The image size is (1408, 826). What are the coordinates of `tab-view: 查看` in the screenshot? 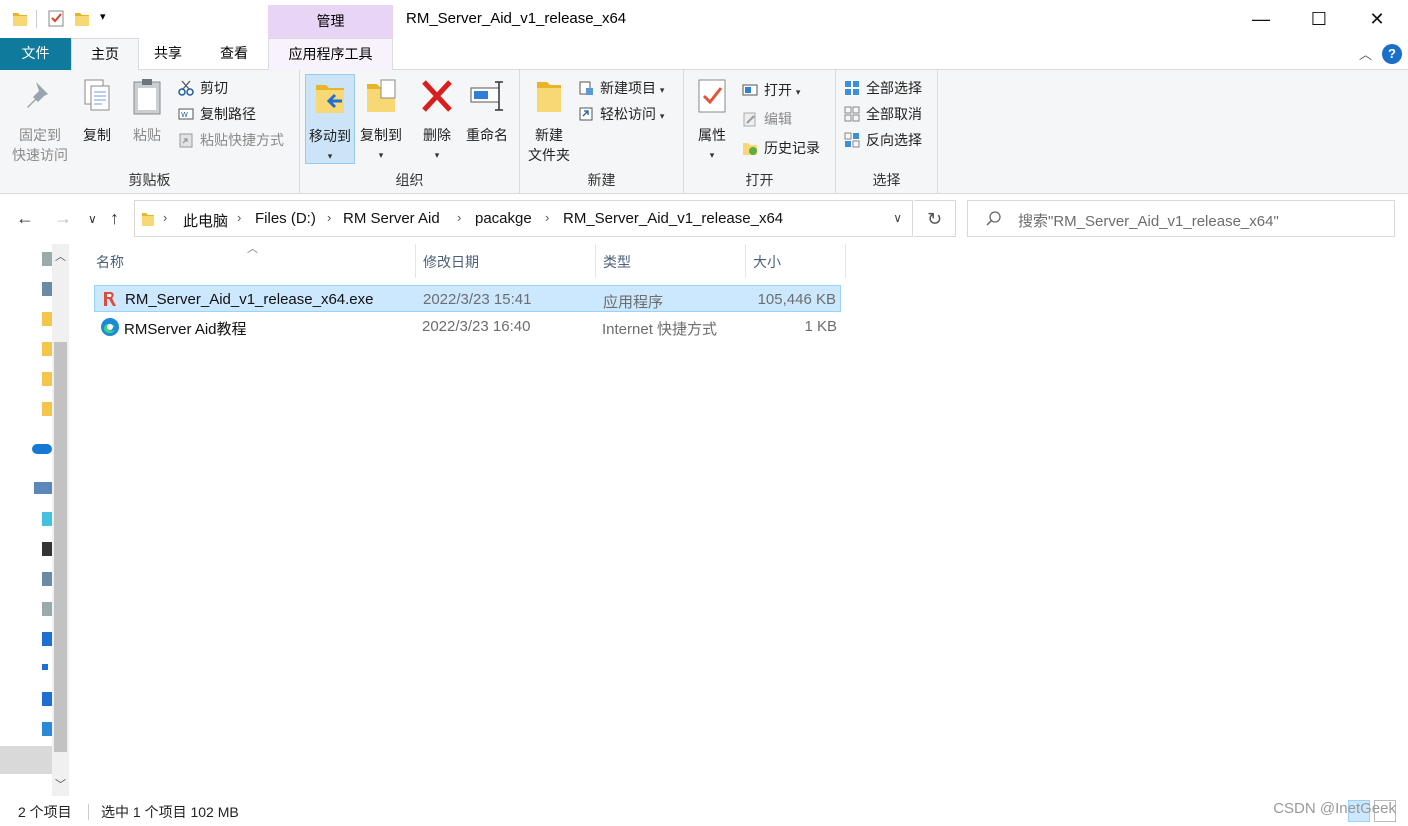 It's located at (234, 54).